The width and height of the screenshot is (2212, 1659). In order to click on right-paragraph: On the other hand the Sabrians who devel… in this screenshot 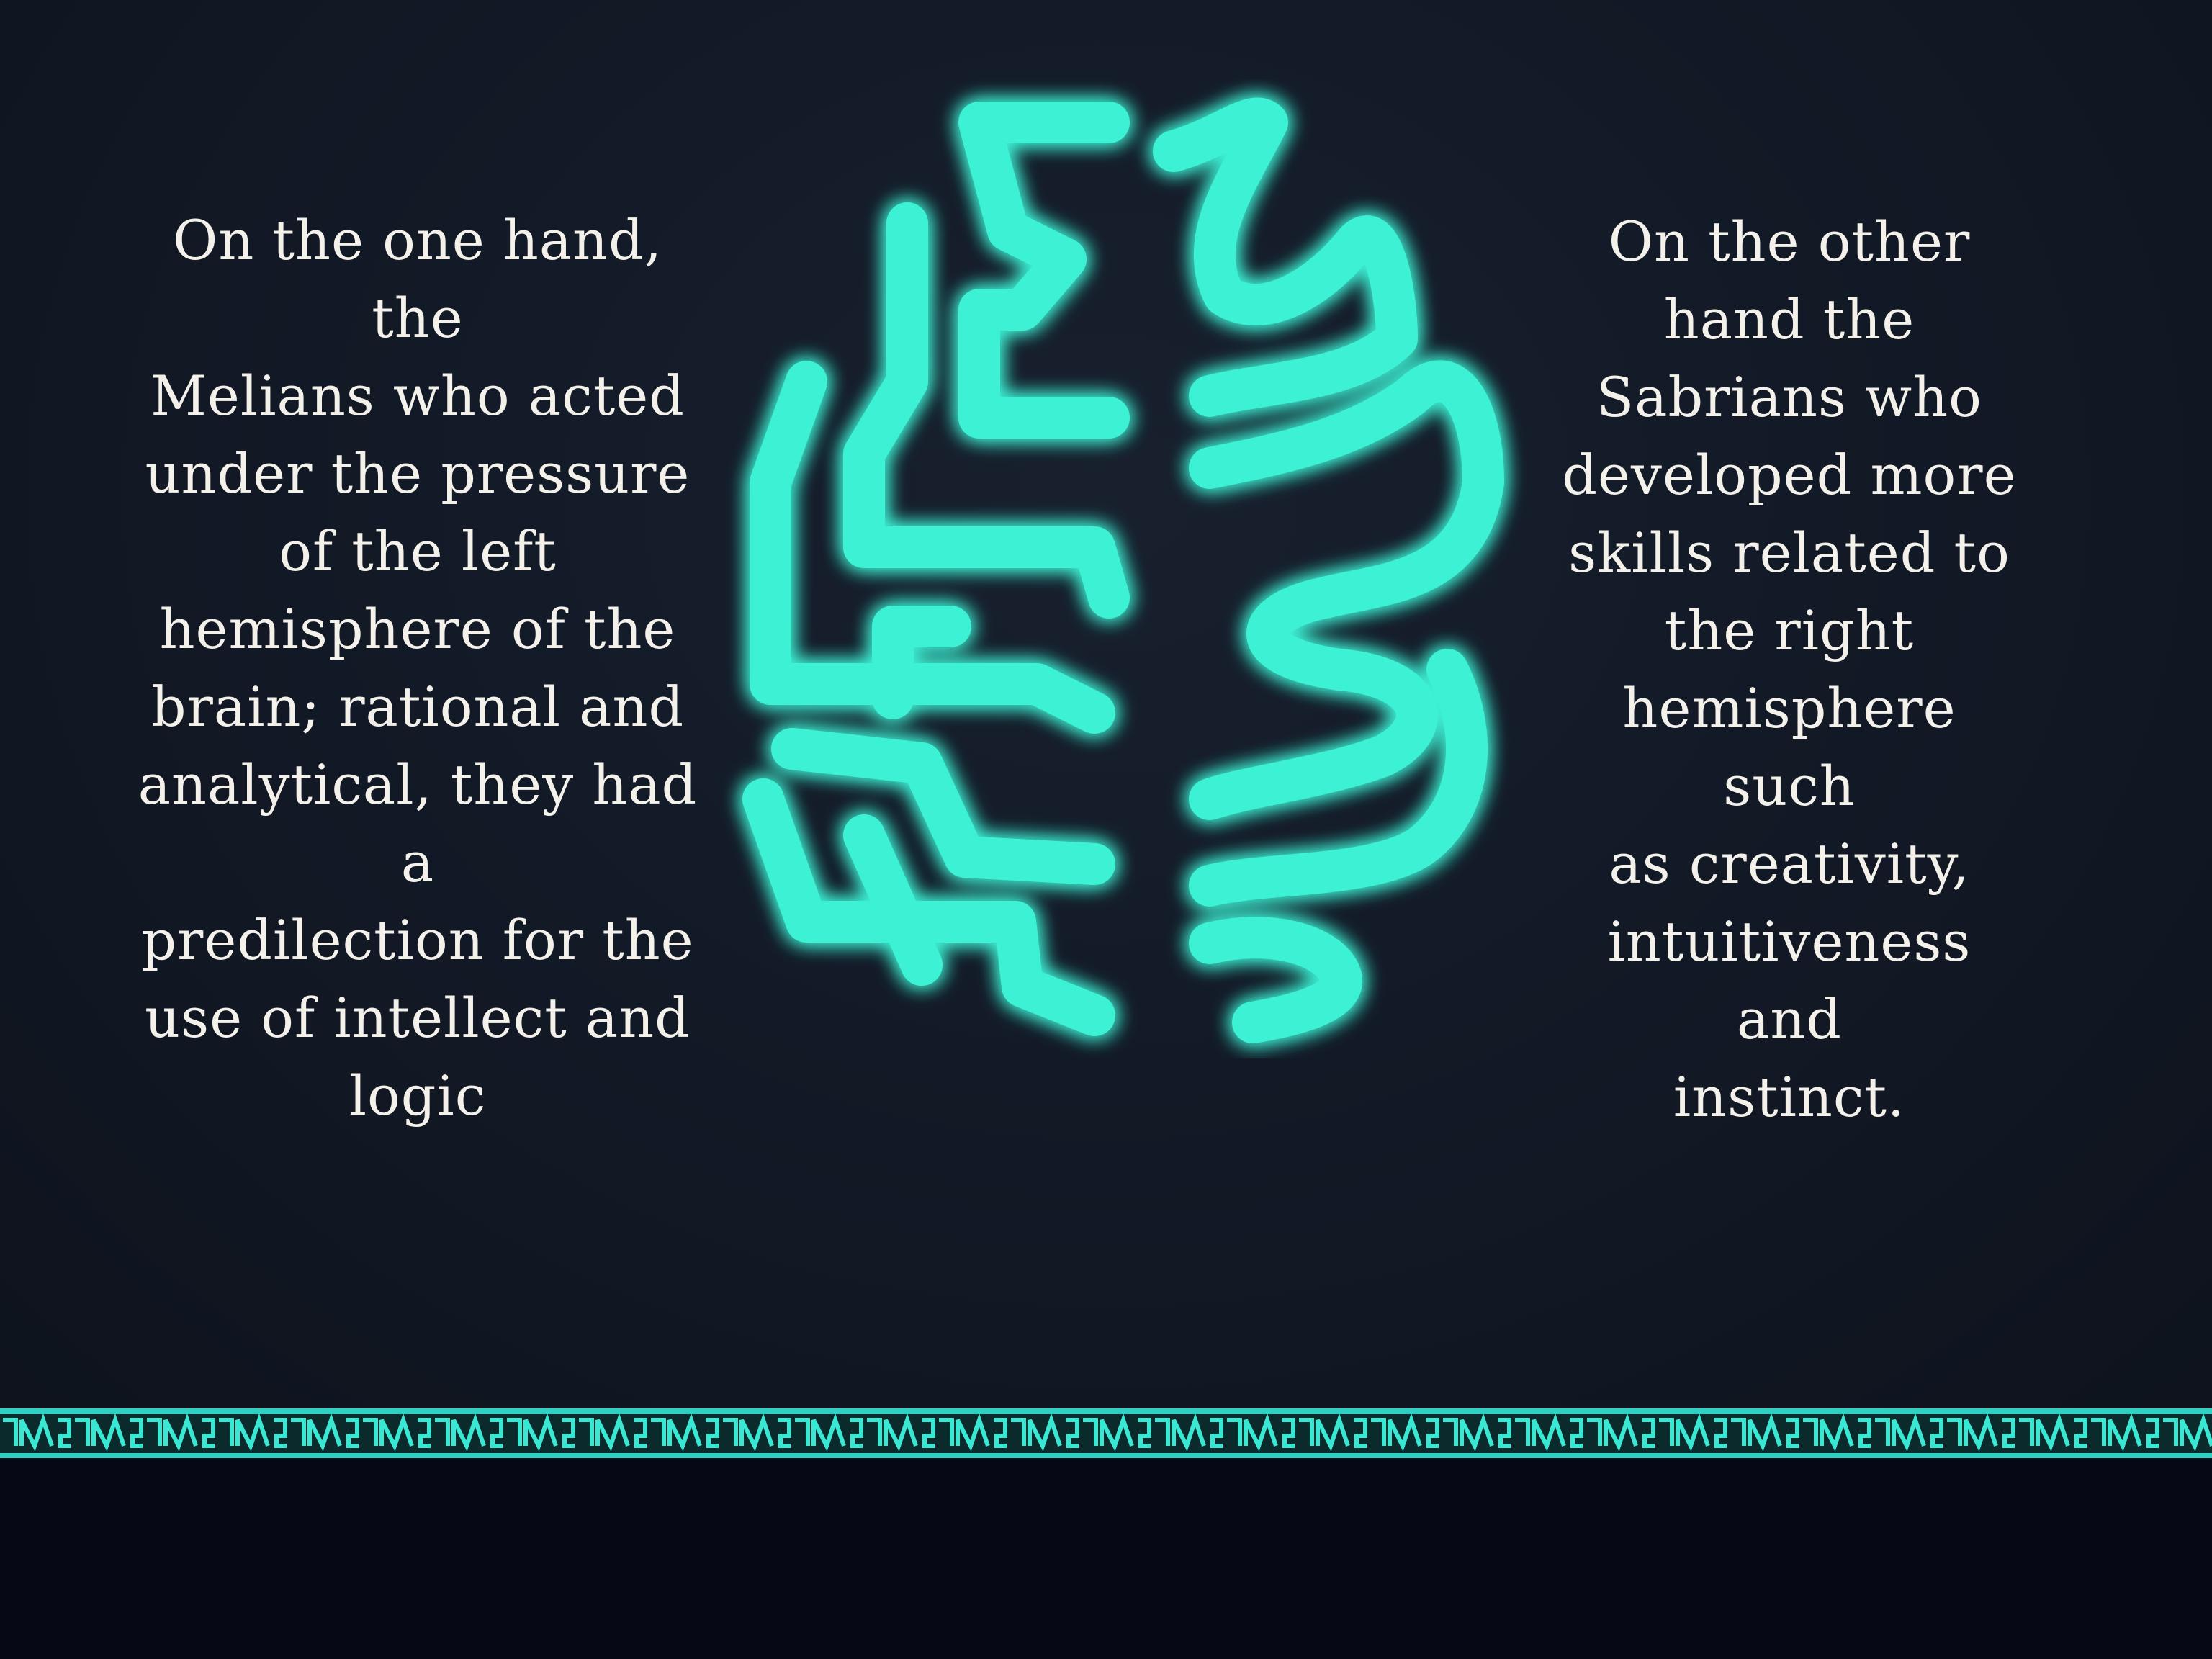, I will do `click(1789, 670)`.